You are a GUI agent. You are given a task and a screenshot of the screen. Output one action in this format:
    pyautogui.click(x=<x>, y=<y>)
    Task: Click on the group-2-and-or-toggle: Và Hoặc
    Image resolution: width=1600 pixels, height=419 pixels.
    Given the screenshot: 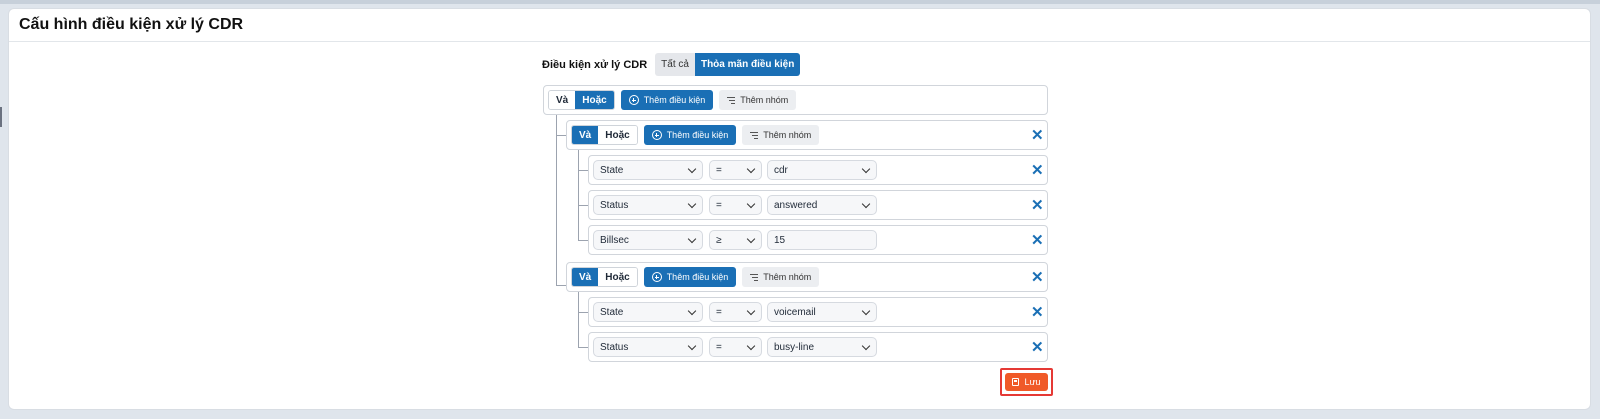 What is the action you would take?
    pyautogui.click(x=604, y=277)
    